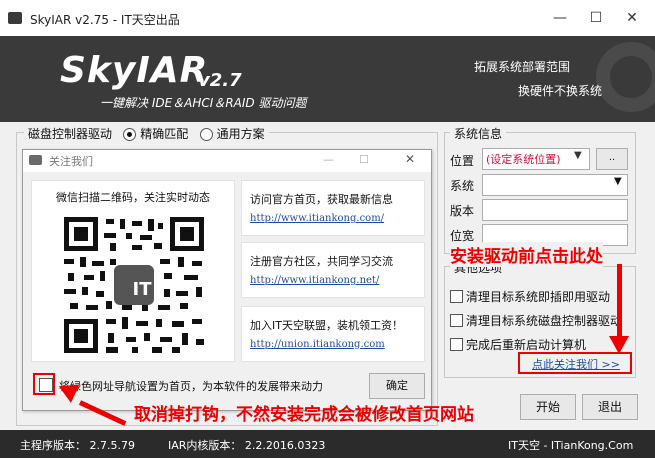 Image resolution: width=655 pixels, height=458 pixels. Describe the element at coordinates (70, 134) in the screenshot. I see `driver-group-title: 磁盘控制器驱动` at that location.